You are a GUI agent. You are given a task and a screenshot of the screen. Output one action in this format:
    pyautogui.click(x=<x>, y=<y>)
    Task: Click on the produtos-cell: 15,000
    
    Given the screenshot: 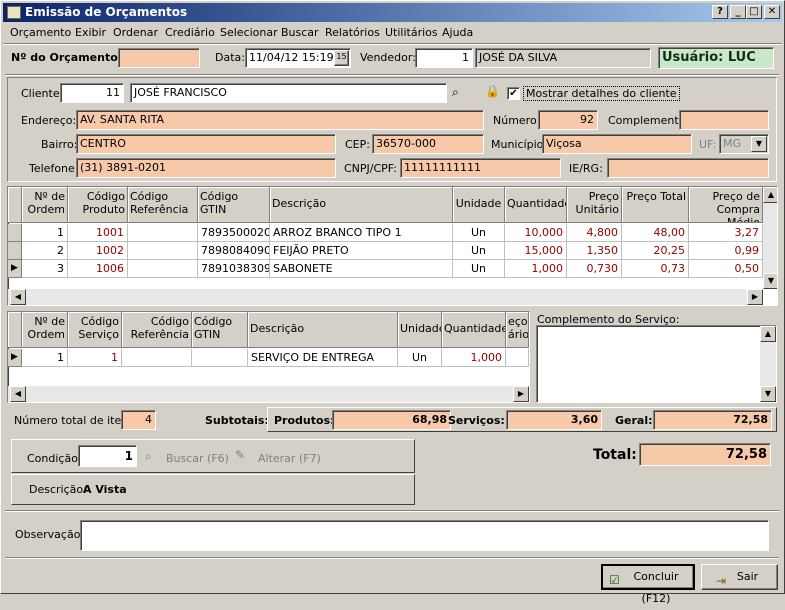 What is the action you would take?
    pyautogui.click(x=536, y=251)
    